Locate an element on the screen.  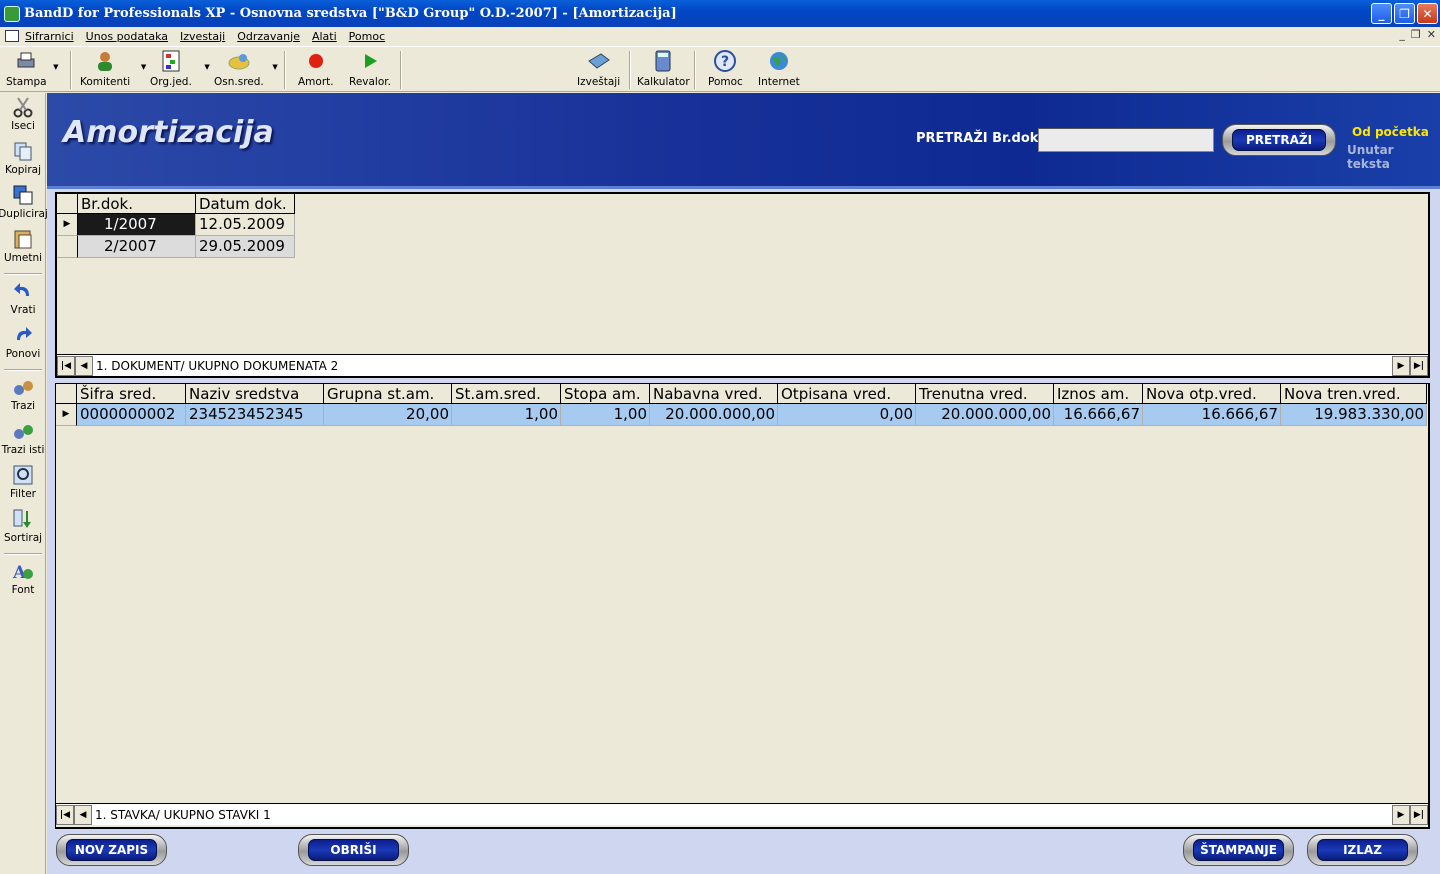
pomoc-button: ? Pomoc is located at coordinates (725, 68).